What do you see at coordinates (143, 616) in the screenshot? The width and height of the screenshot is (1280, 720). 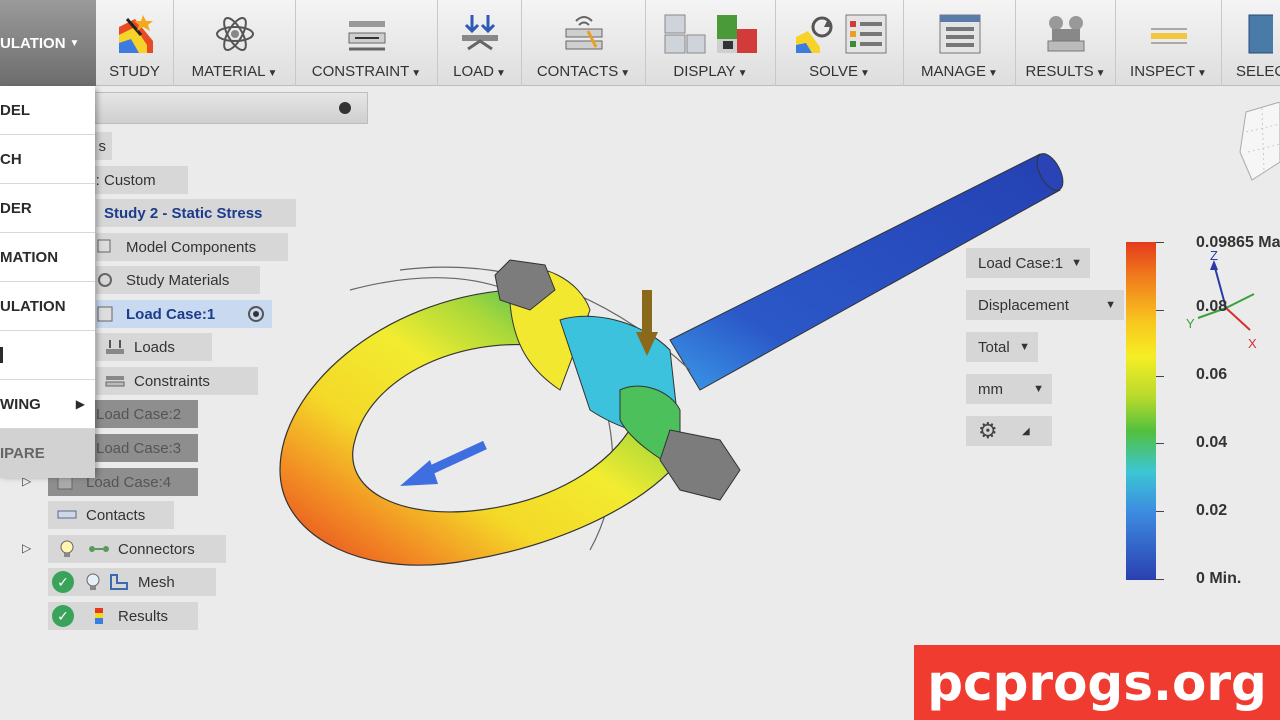 I see `results-label: Results` at bounding box center [143, 616].